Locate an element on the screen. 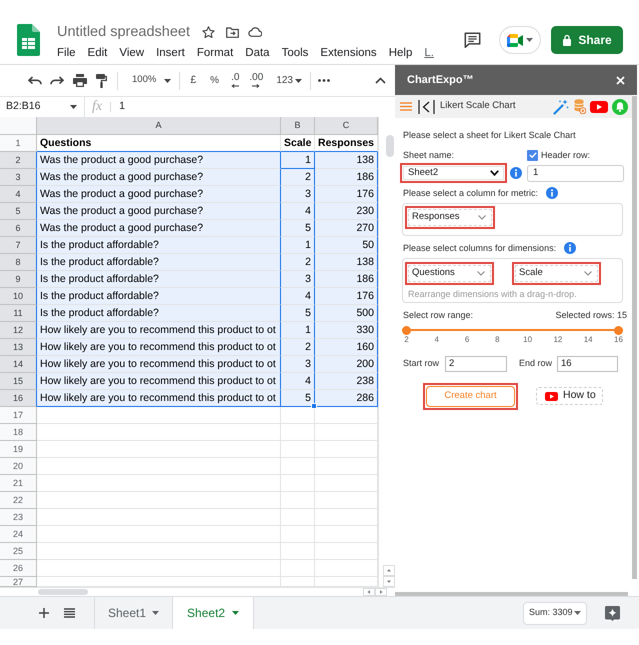 This screenshot has width=639, height=645. row-header: 16 is located at coordinates (18, 398).